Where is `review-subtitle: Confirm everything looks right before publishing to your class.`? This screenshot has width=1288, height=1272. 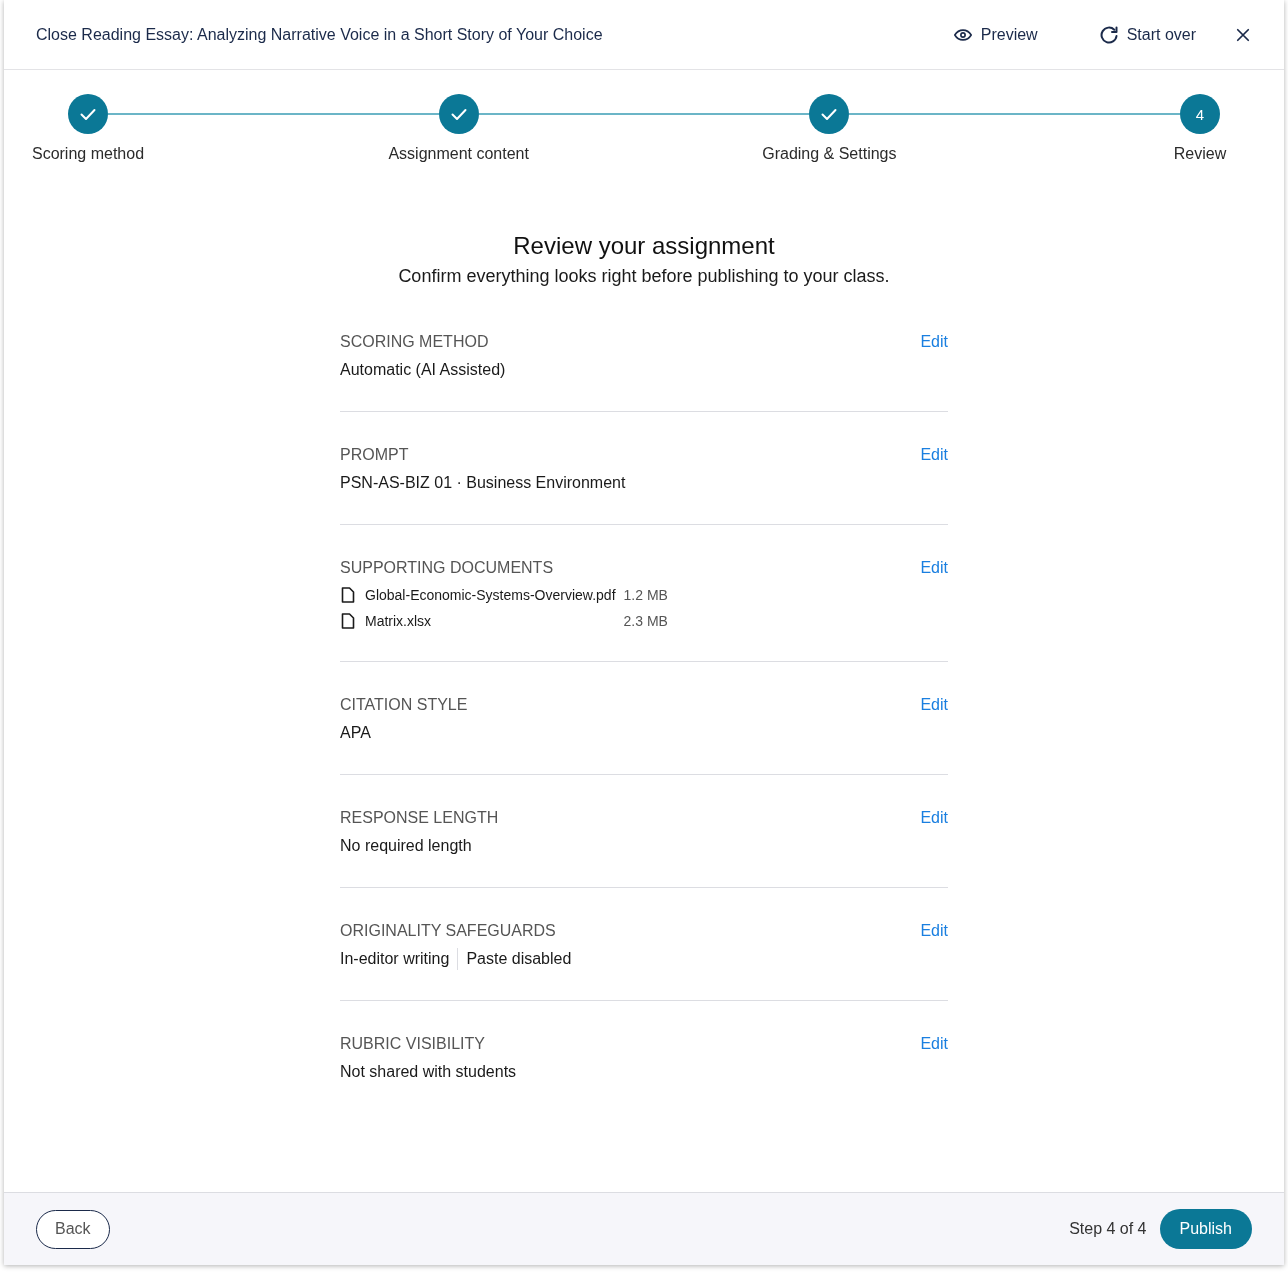 review-subtitle: Confirm everything looks right before publishing to your class. is located at coordinates (644, 276).